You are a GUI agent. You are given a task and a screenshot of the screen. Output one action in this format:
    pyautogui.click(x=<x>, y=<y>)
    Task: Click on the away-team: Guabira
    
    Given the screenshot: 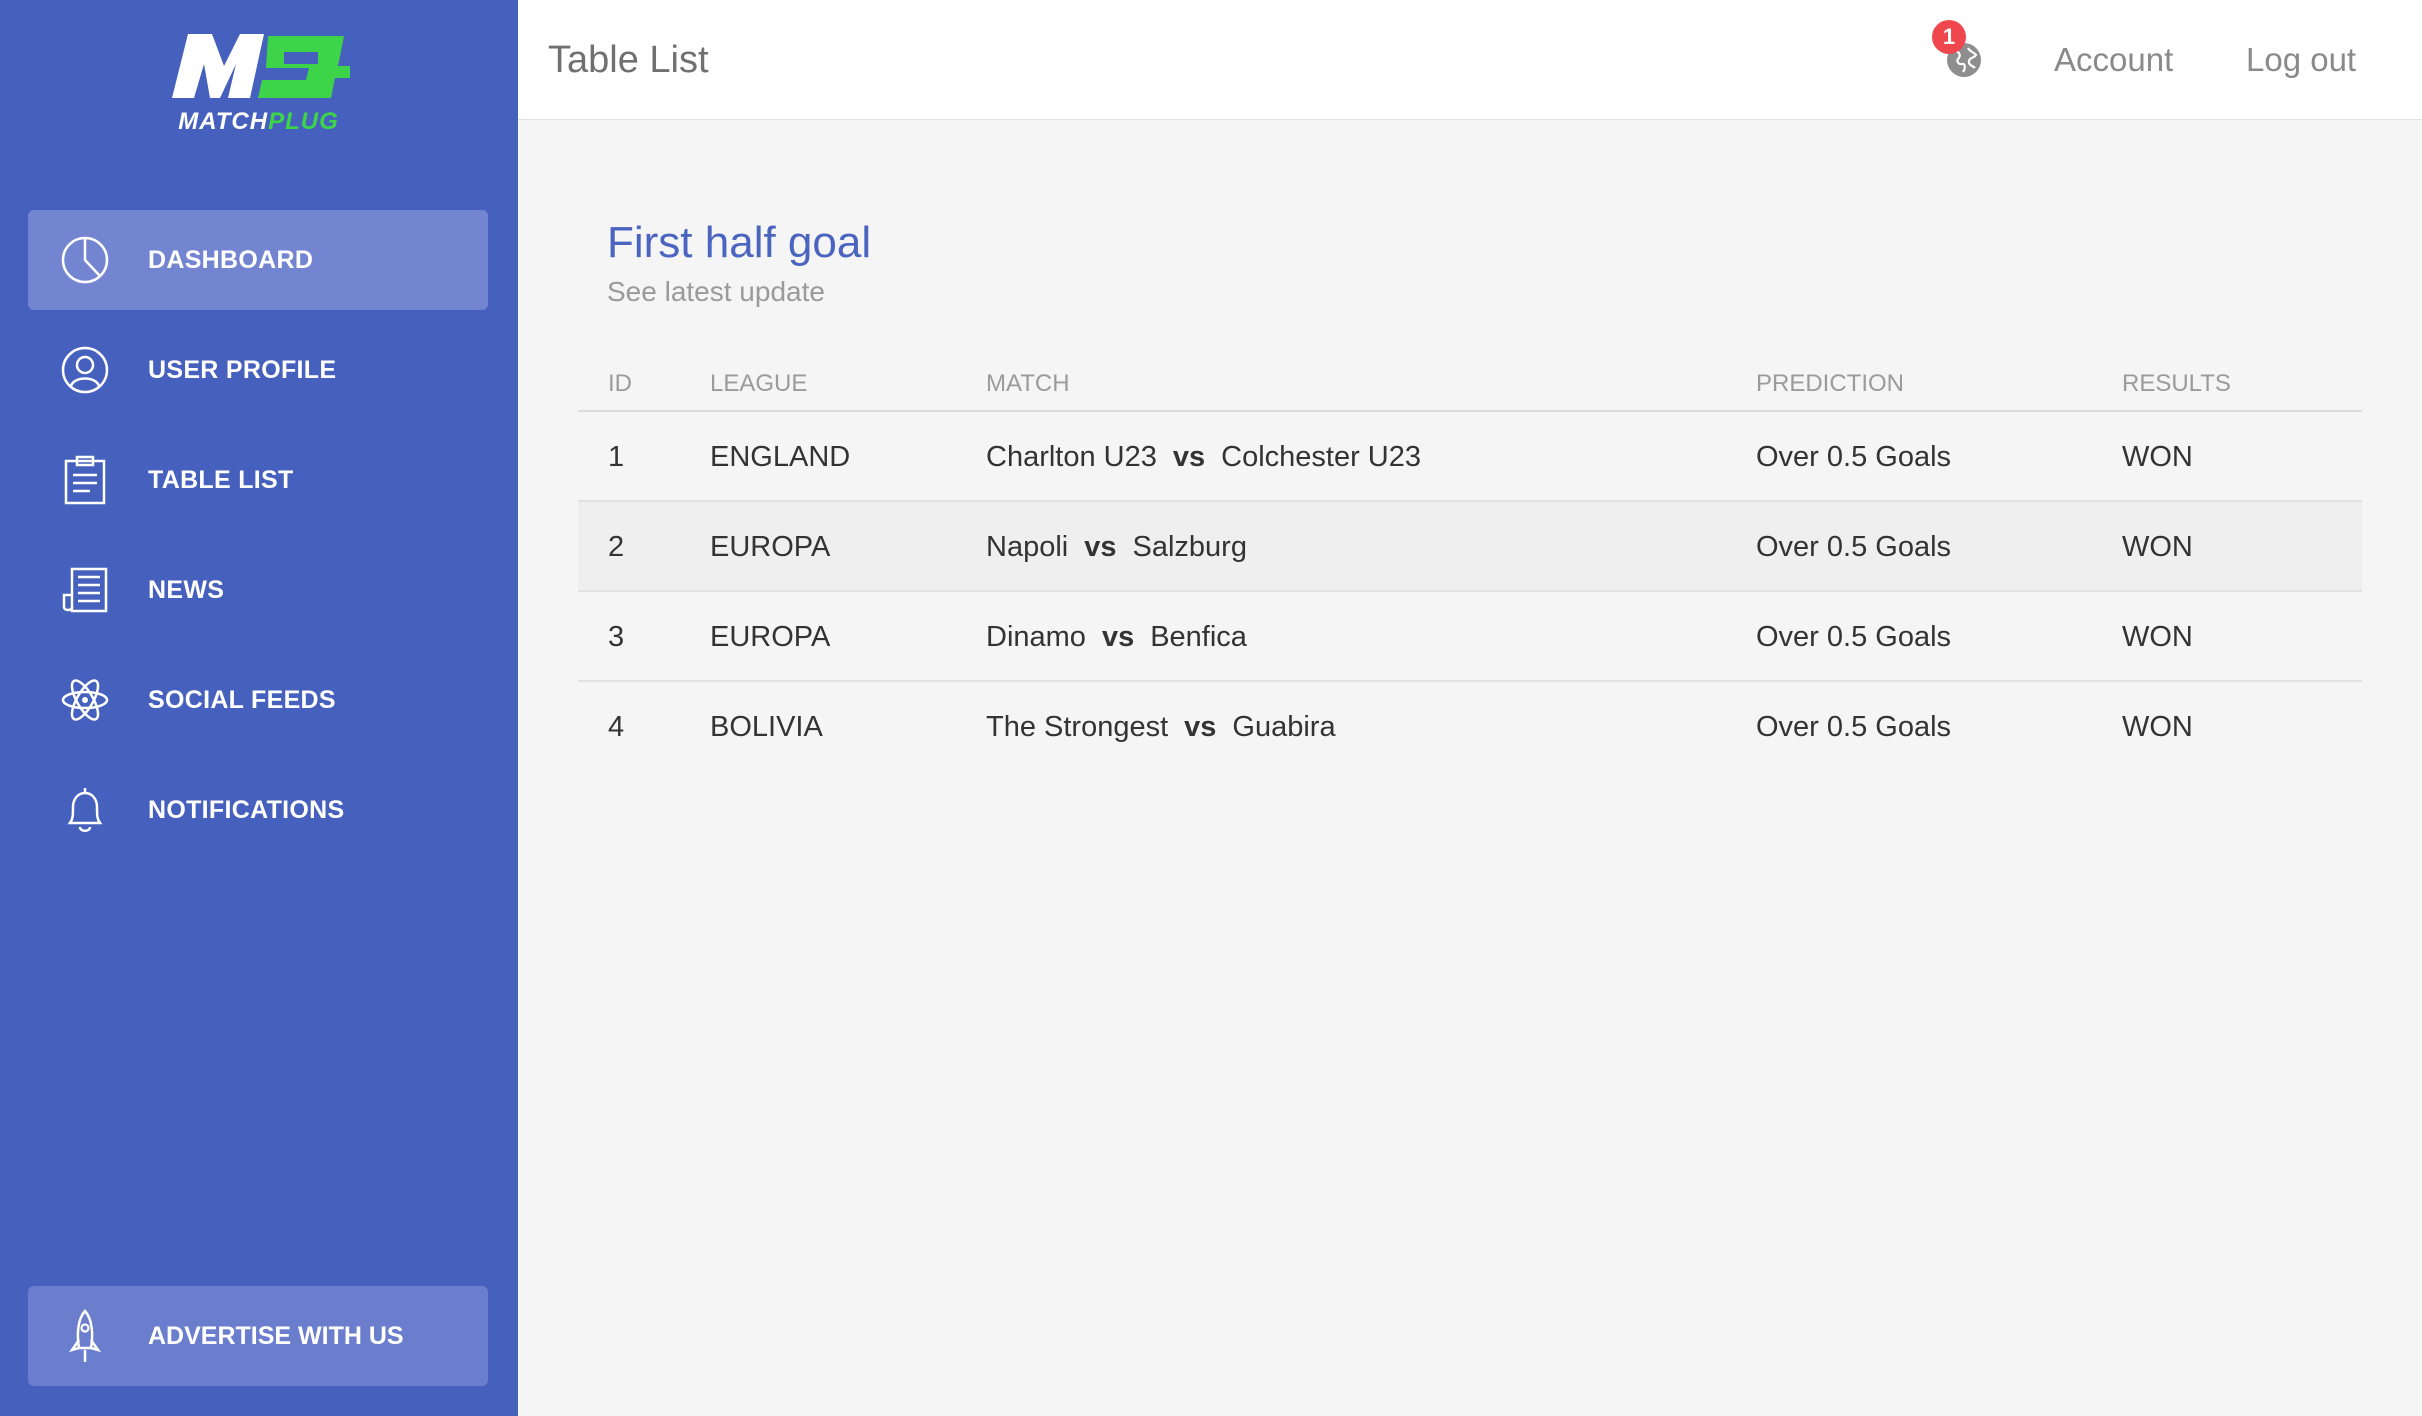 What is the action you would take?
    pyautogui.click(x=1284, y=727)
    